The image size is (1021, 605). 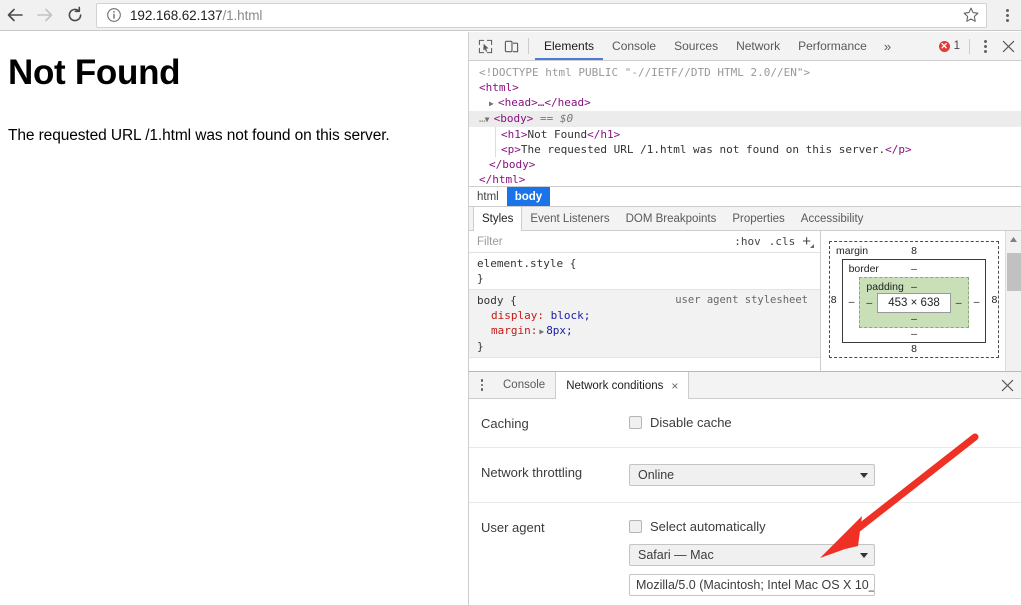 I want to click on html-open-tag: <html>, so click(x=499, y=87).